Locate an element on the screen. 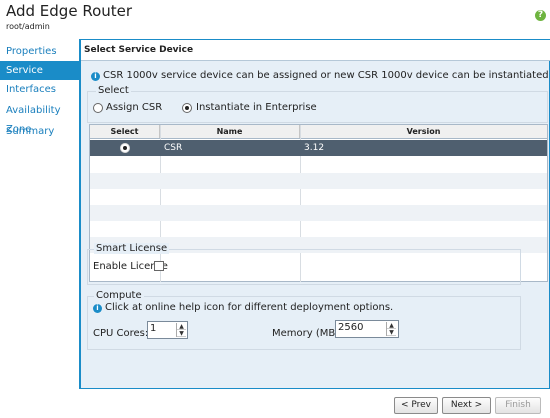 This screenshot has height=418, width=550. memory-label: Memory (MB): is located at coordinates (307, 333).